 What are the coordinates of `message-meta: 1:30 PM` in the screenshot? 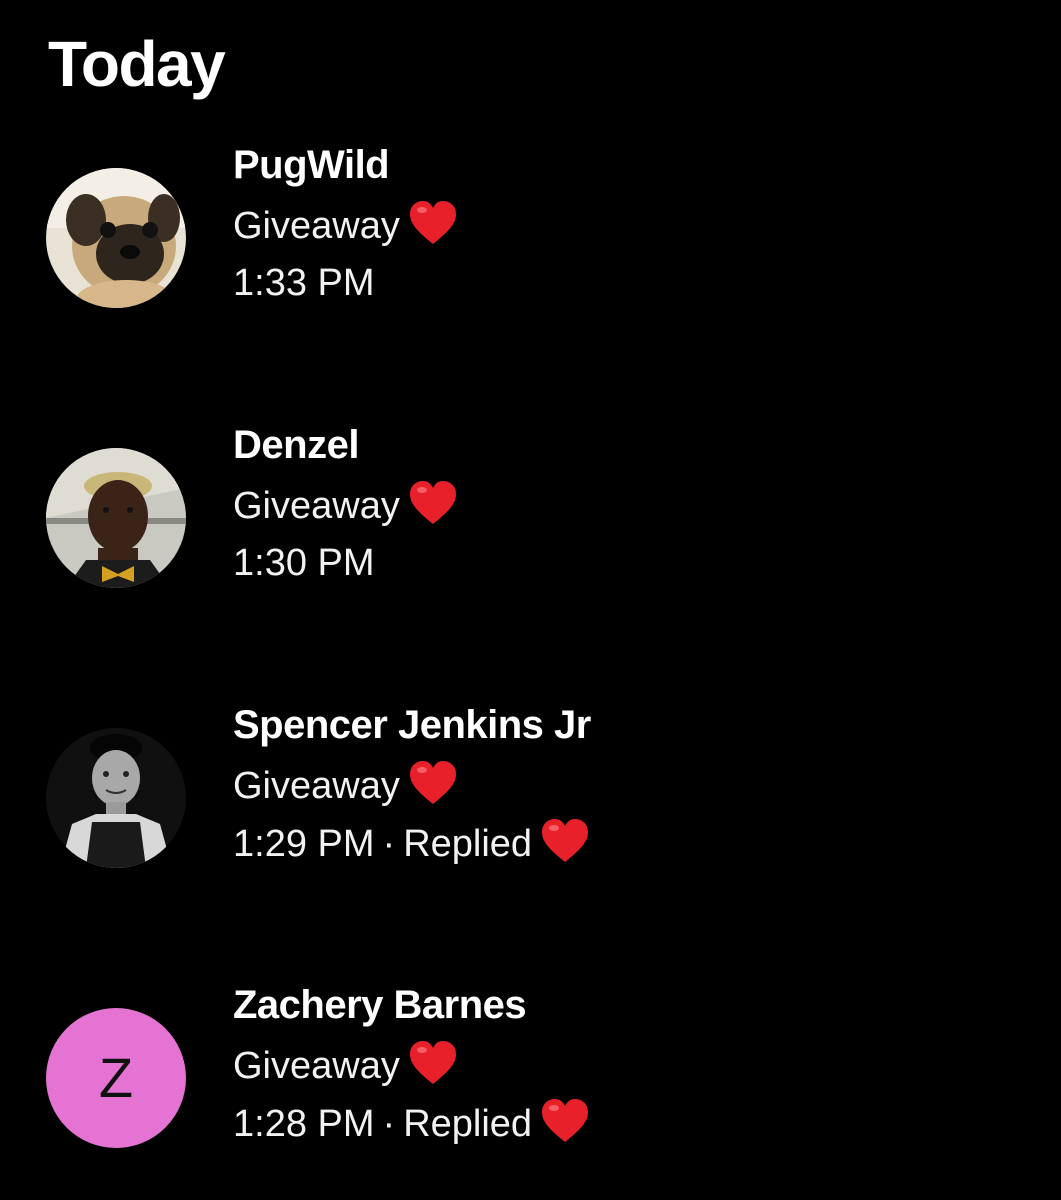 It's located at (304, 563).